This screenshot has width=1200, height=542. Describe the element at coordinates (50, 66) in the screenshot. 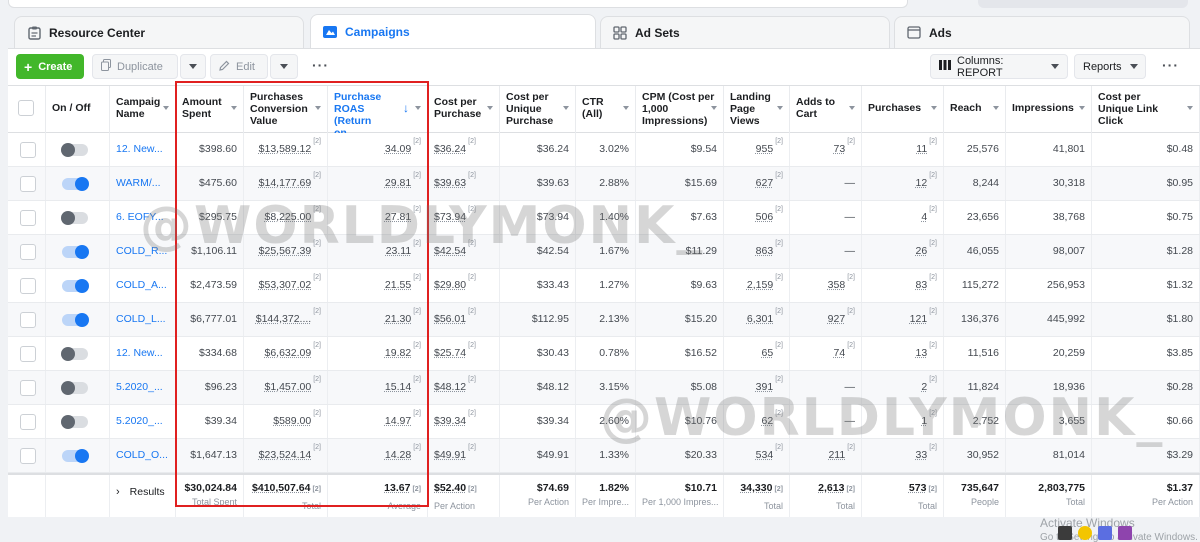

I see `create-button: + Create` at that location.